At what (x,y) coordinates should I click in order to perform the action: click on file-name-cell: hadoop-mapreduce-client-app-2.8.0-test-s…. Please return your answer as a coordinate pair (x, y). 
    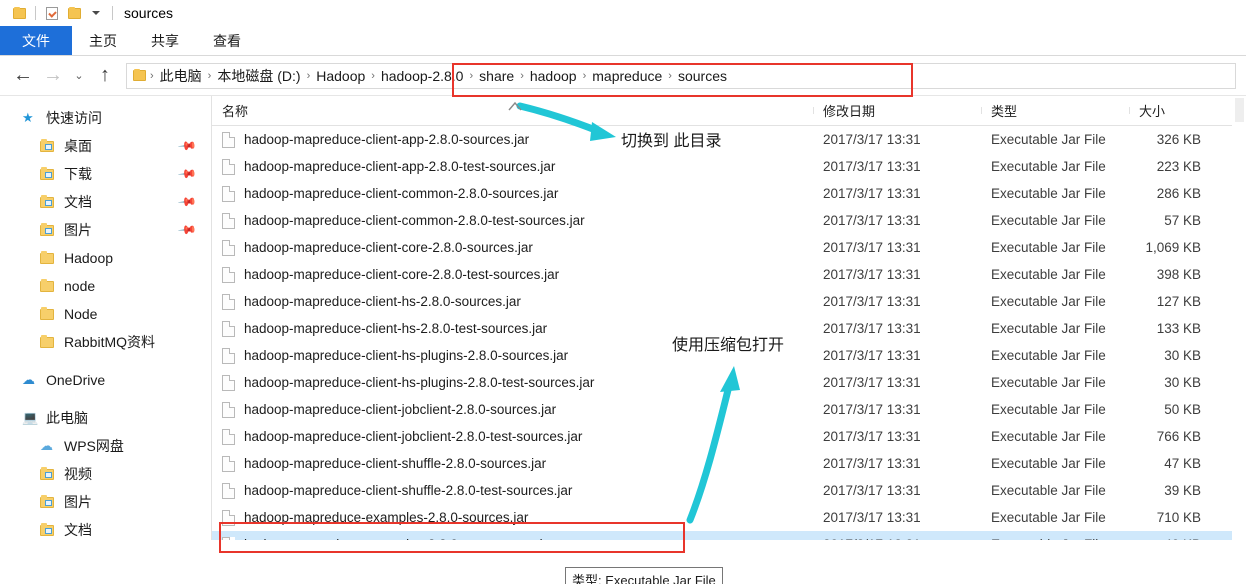
    Looking at the image, I should click on (512, 166).